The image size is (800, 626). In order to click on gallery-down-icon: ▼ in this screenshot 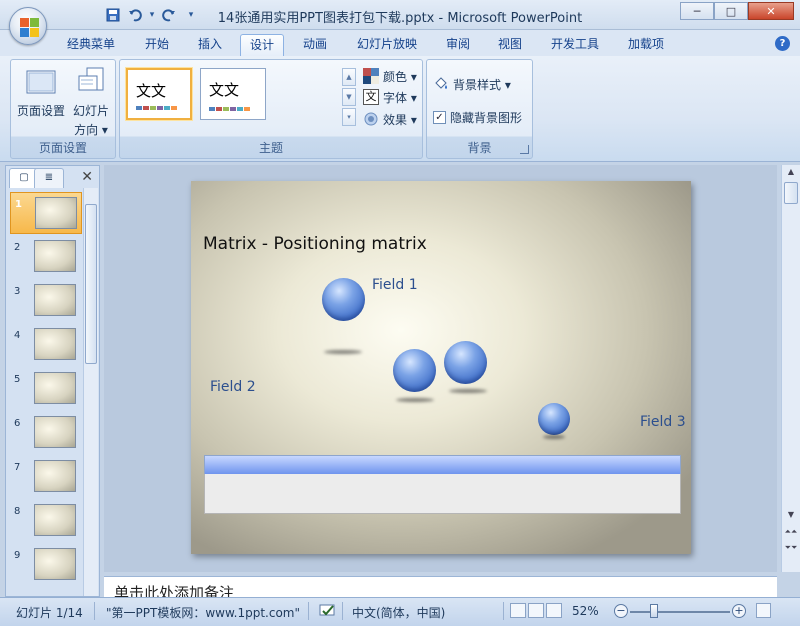, I will do `click(349, 97)`.